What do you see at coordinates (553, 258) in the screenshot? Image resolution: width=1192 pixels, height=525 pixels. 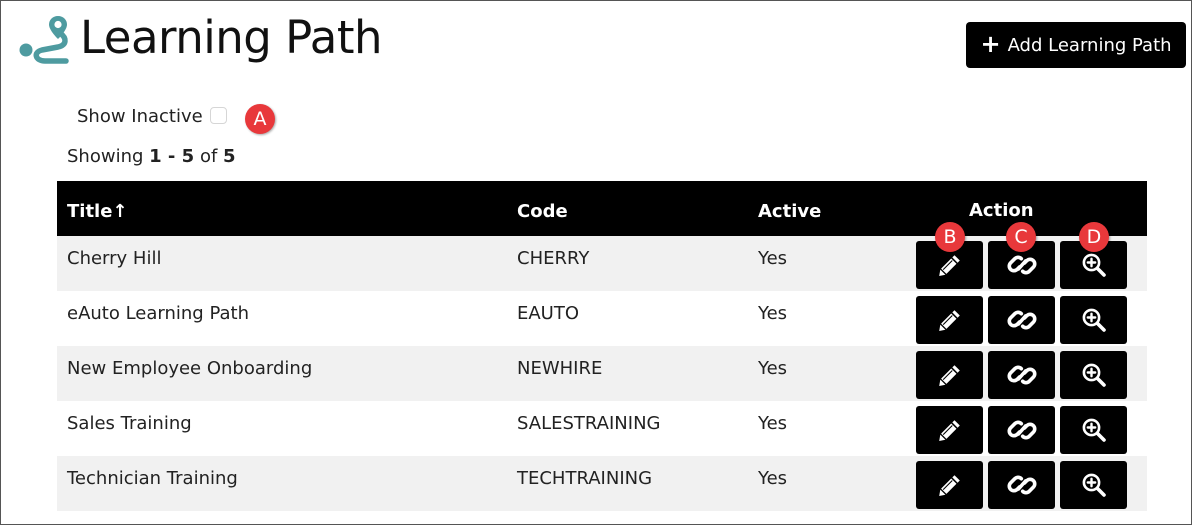 I see `cell-code: CHERRY` at bounding box center [553, 258].